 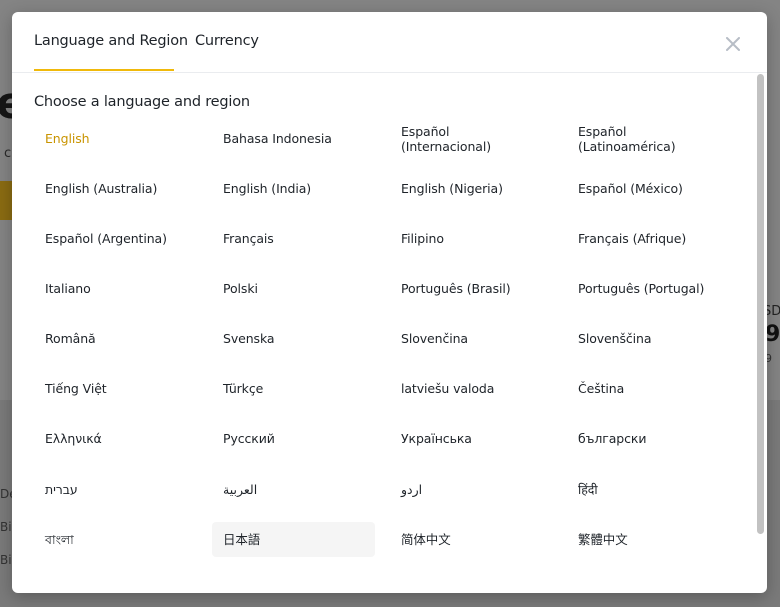 I want to click on language-option: Español (Argentina), so click(x=115, y=238).